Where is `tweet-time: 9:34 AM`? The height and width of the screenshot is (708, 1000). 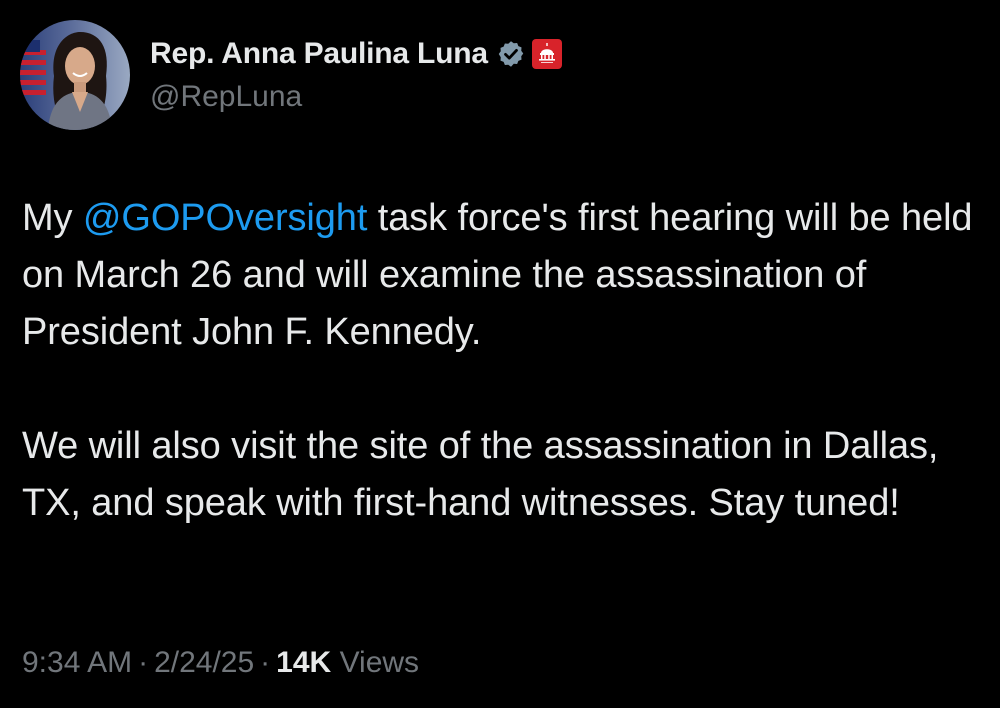
tweet-time: 9:34 AM is located at coordinates (77, 662).